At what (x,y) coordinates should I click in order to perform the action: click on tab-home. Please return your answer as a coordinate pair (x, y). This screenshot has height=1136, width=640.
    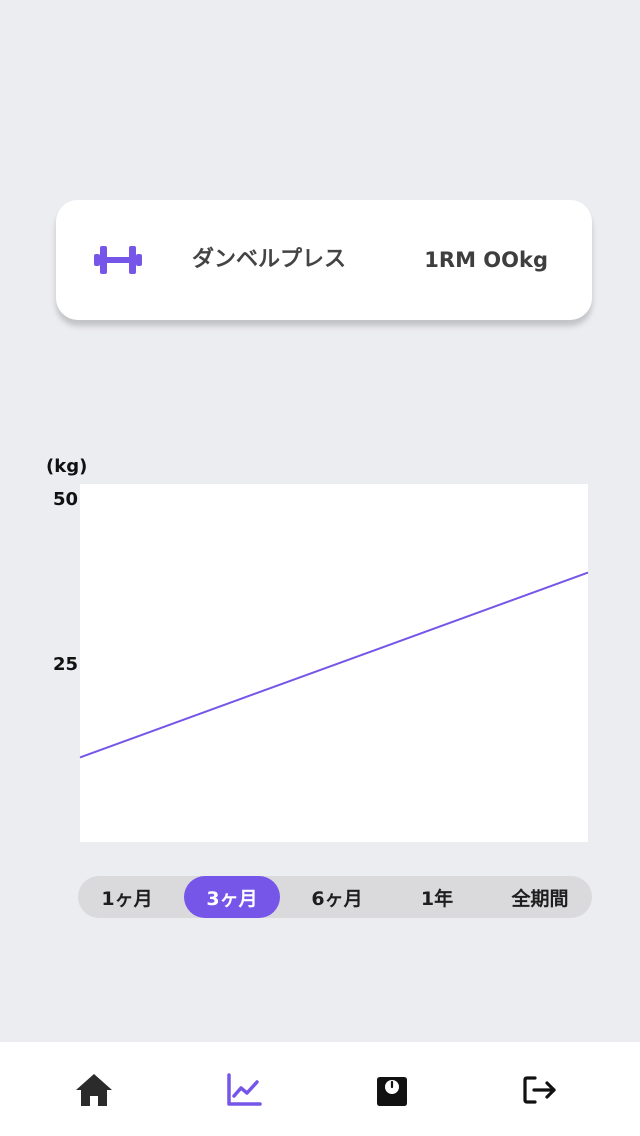
    Looking at the image, I should click on (94, 1090).